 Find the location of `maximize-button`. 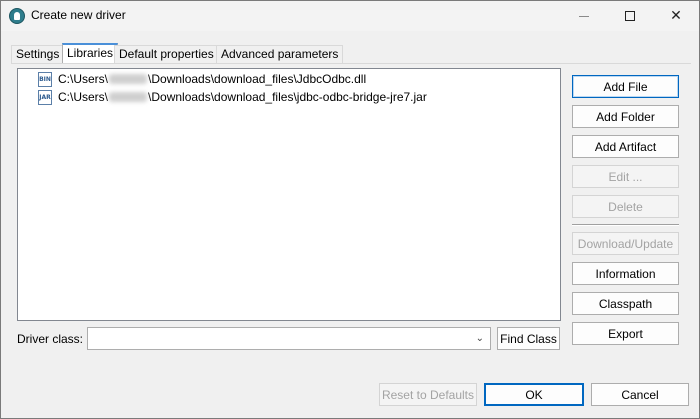

maximize-button is located at coordinates (630, 16).